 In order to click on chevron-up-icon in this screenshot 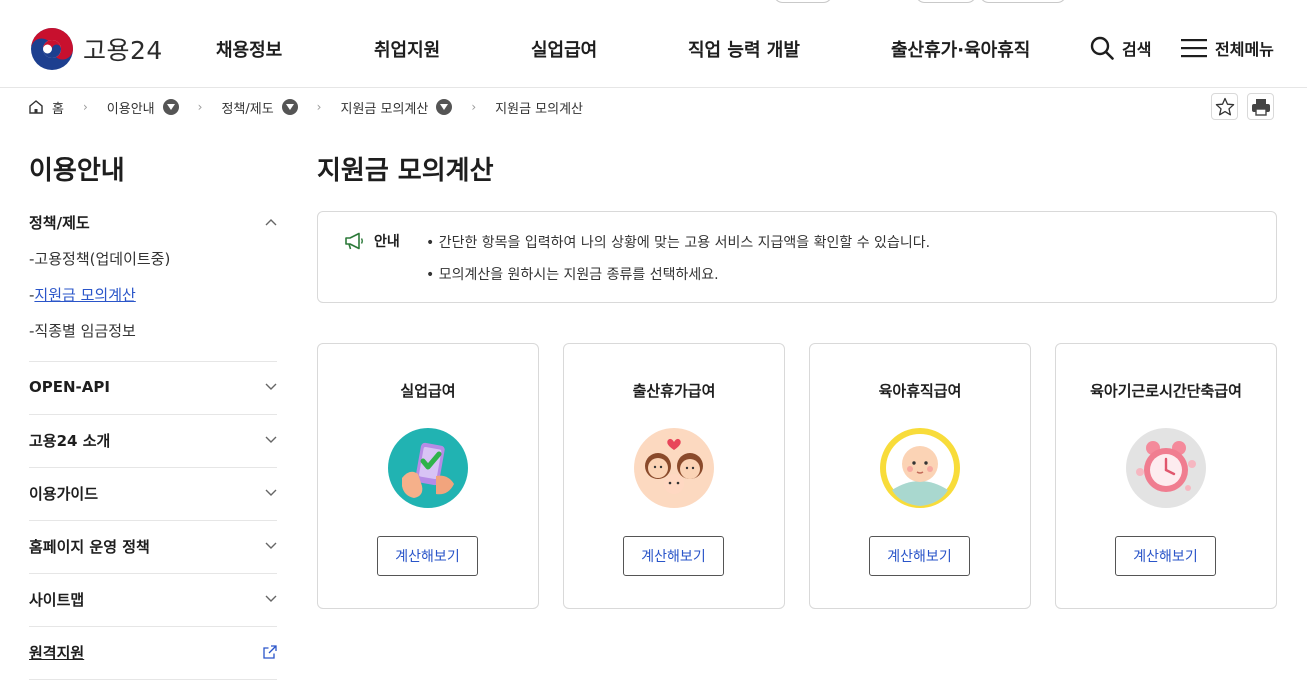, I will do `click(271, 222)`.